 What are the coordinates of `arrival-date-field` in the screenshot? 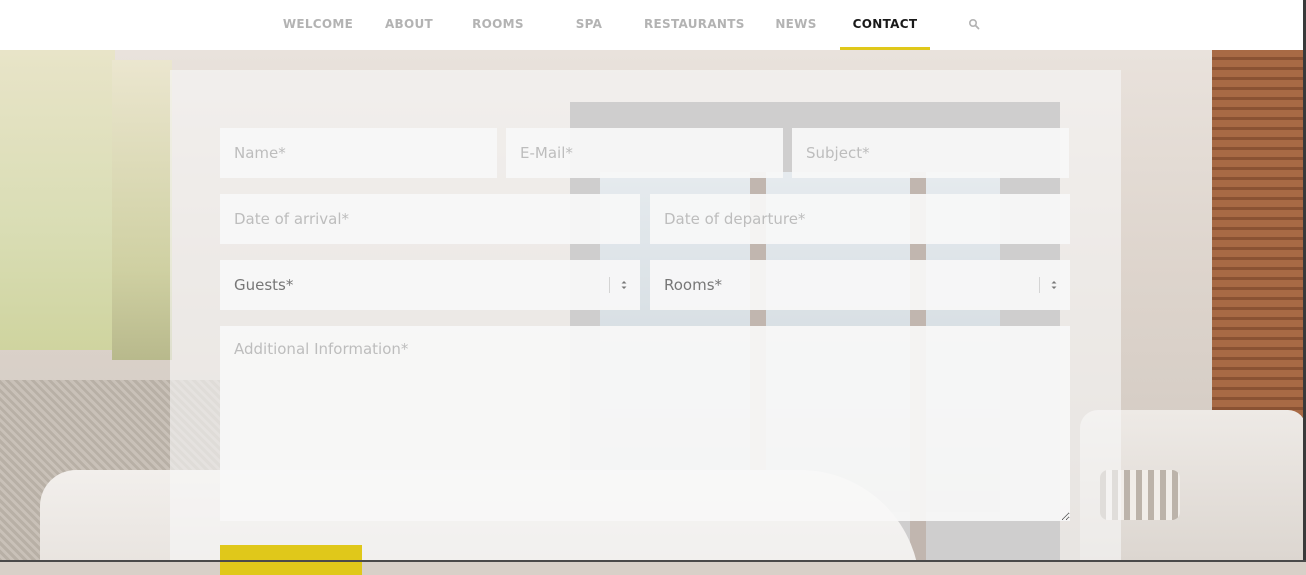 It's located at (430, 219).